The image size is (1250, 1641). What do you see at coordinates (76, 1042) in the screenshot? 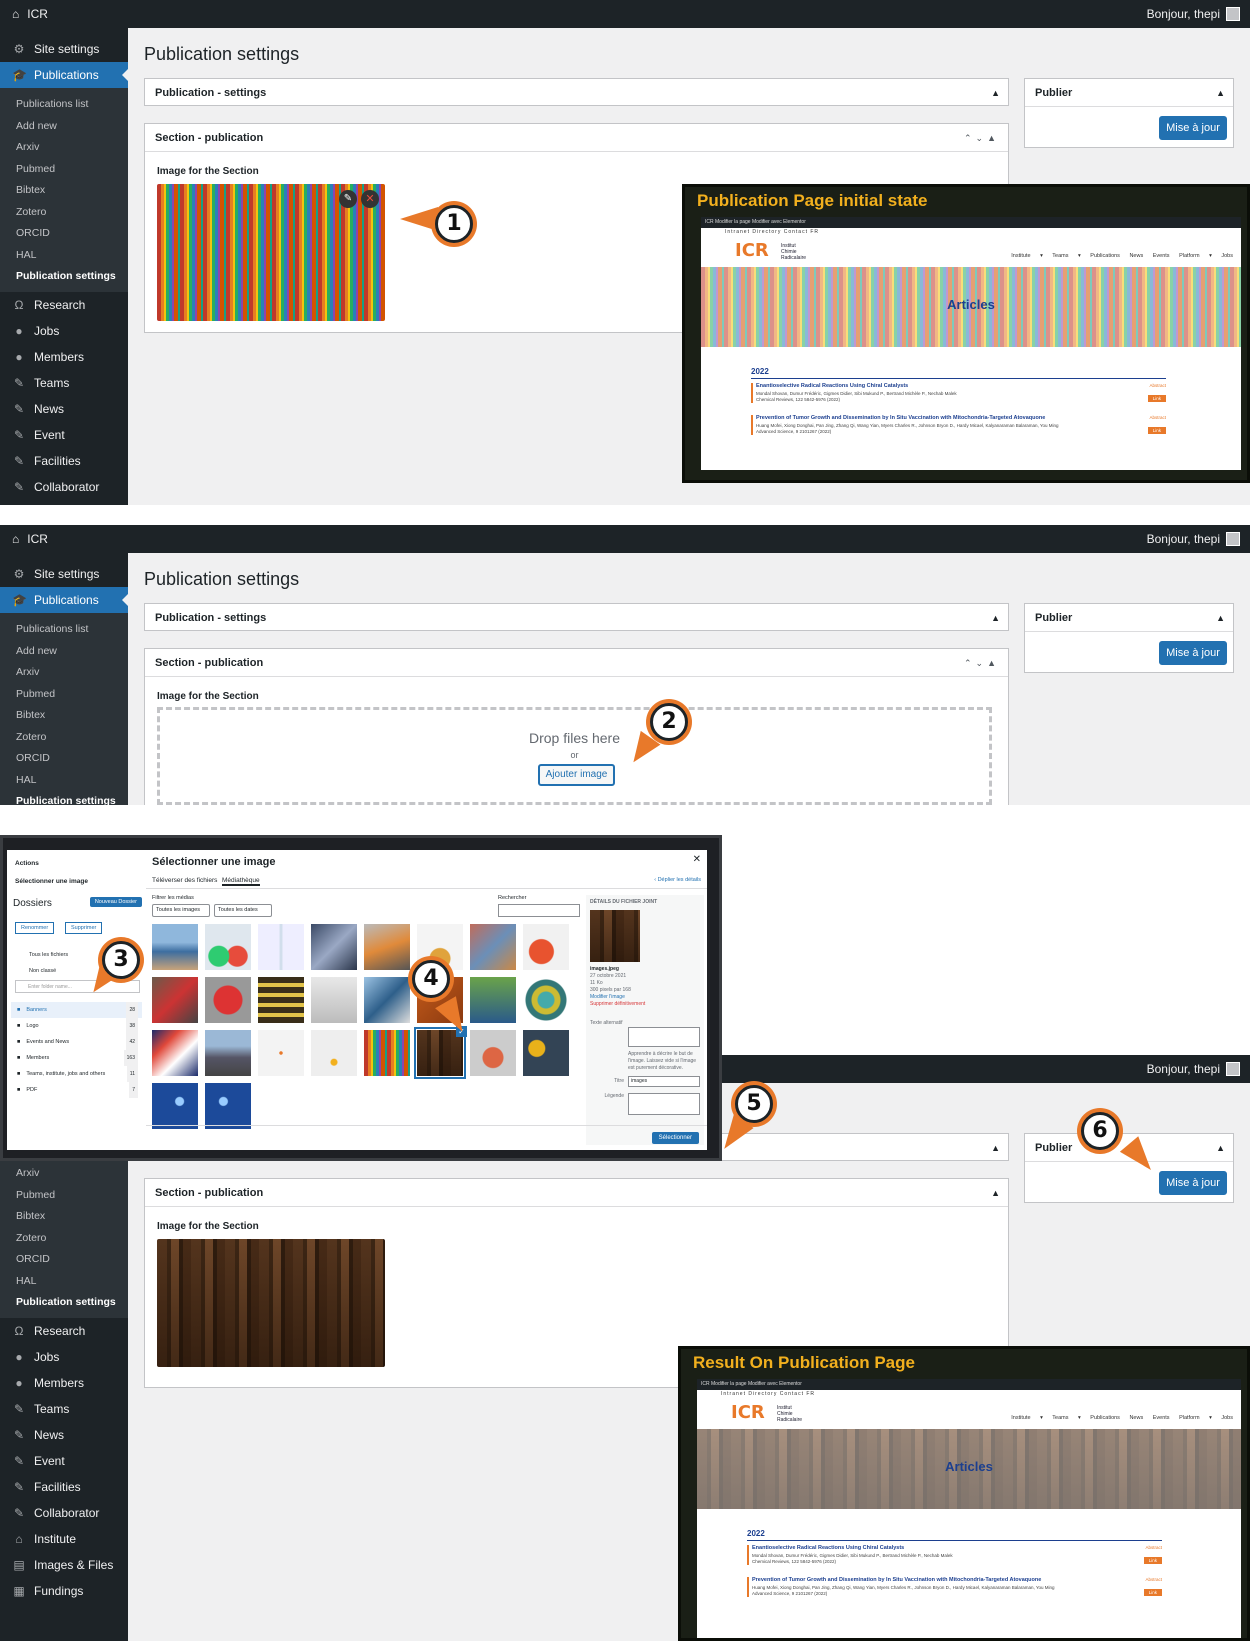
I see `folder-item: ■ Events and News 42` at bounding box center [76, 1042].